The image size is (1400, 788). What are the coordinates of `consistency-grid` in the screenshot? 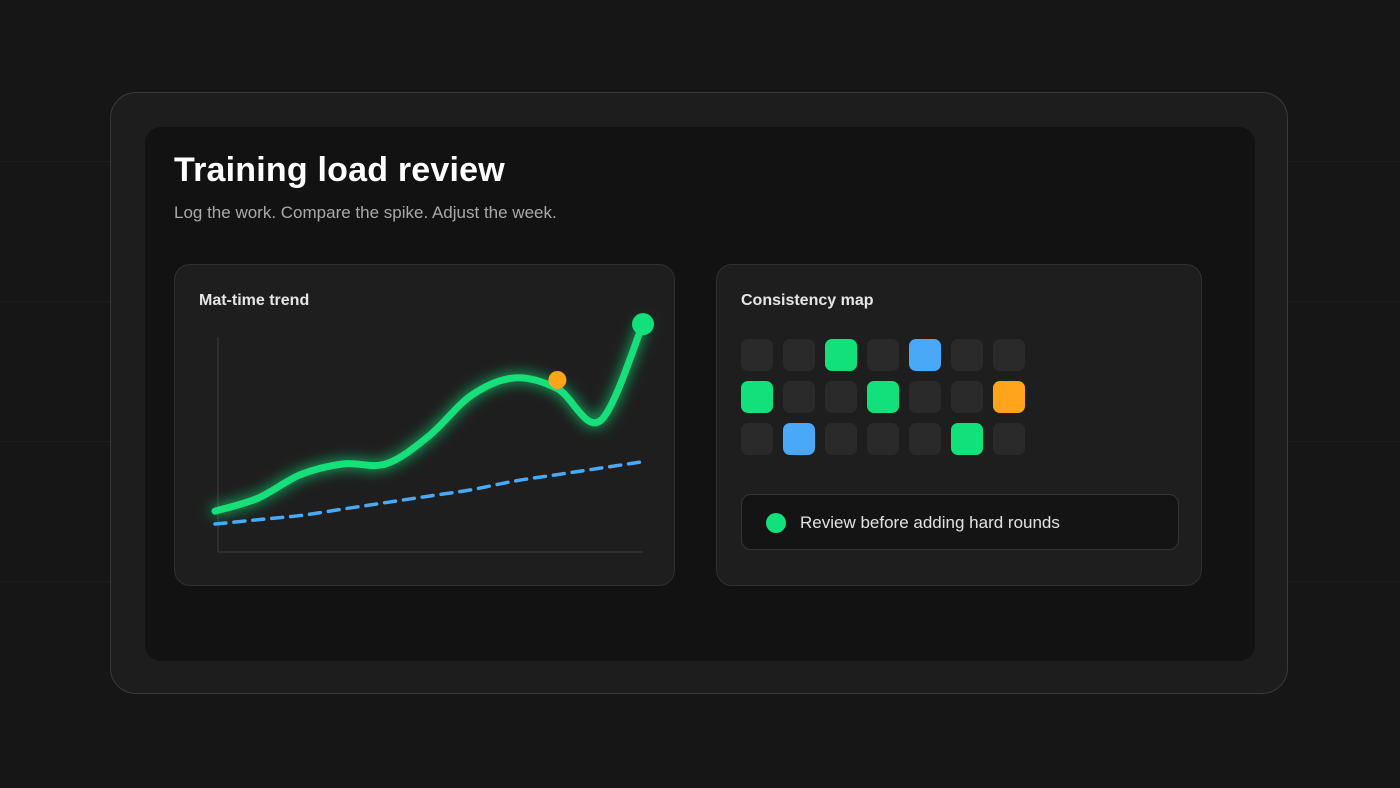 It's located at (883, 397).